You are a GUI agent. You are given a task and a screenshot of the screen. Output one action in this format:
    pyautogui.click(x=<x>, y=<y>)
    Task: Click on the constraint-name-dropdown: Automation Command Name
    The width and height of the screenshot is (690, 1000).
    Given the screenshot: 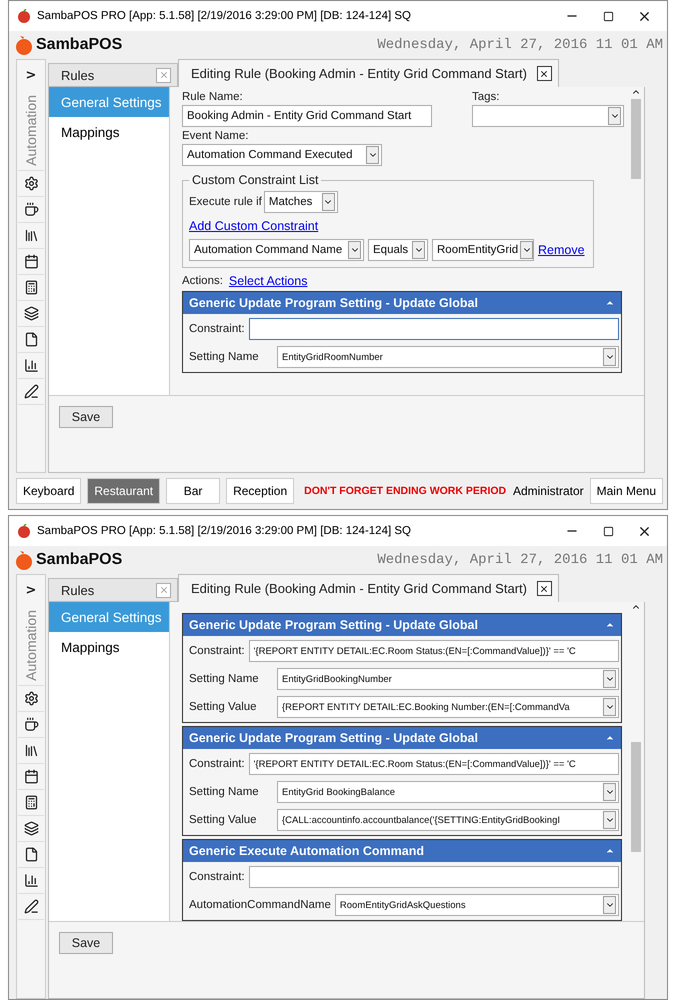 What is the action you would take?
    pyautogui.click(x=276, y=250)
    